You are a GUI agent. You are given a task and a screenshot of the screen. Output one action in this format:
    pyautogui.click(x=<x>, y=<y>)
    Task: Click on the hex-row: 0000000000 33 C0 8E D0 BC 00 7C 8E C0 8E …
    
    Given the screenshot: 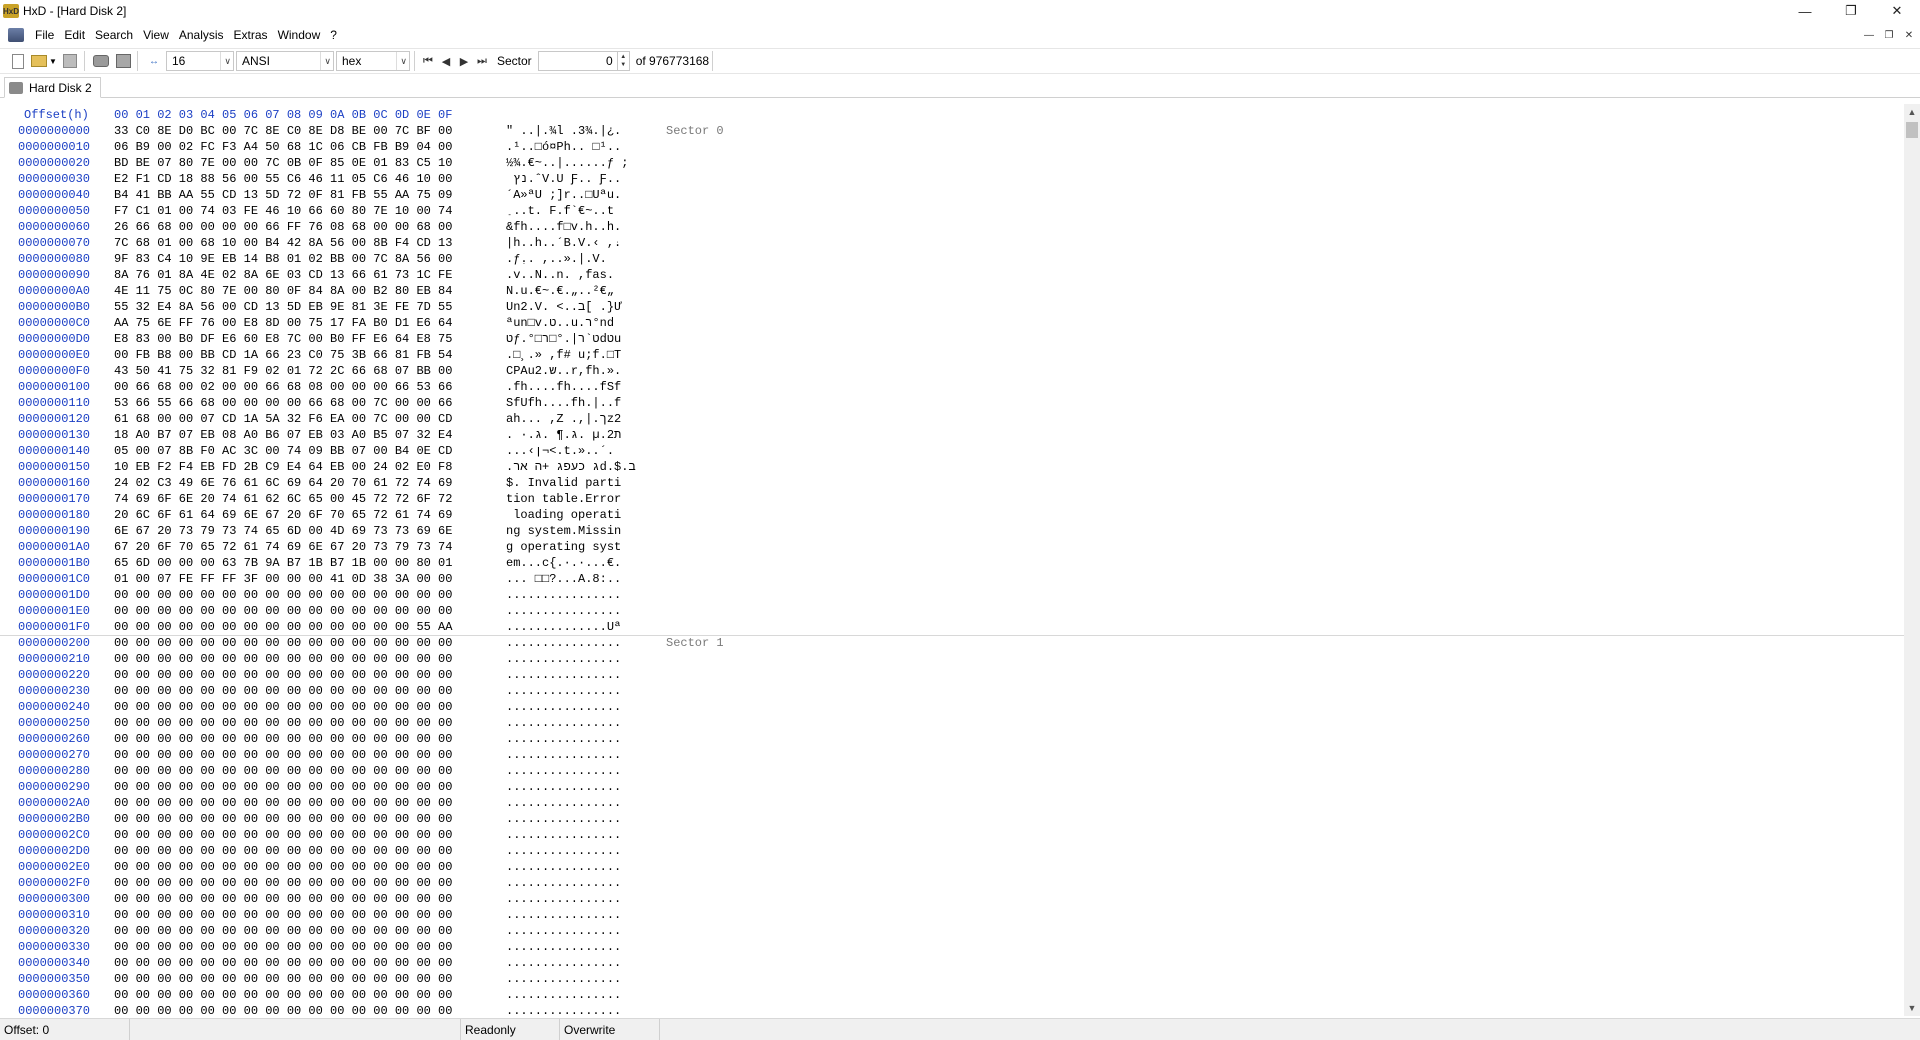 What is the action you would take?
    pyautogui.click(x=952, y=132)
    